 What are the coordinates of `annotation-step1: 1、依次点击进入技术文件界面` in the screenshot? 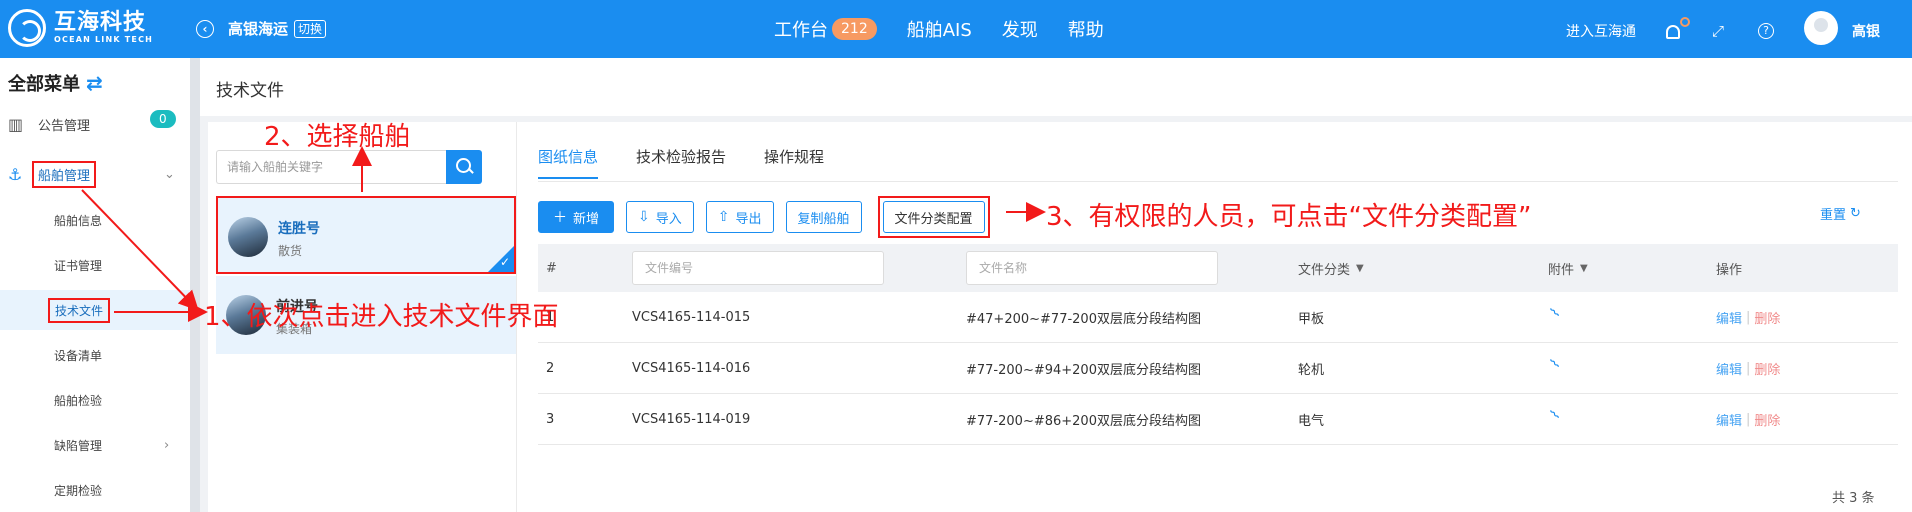 It's located at (381, 317).